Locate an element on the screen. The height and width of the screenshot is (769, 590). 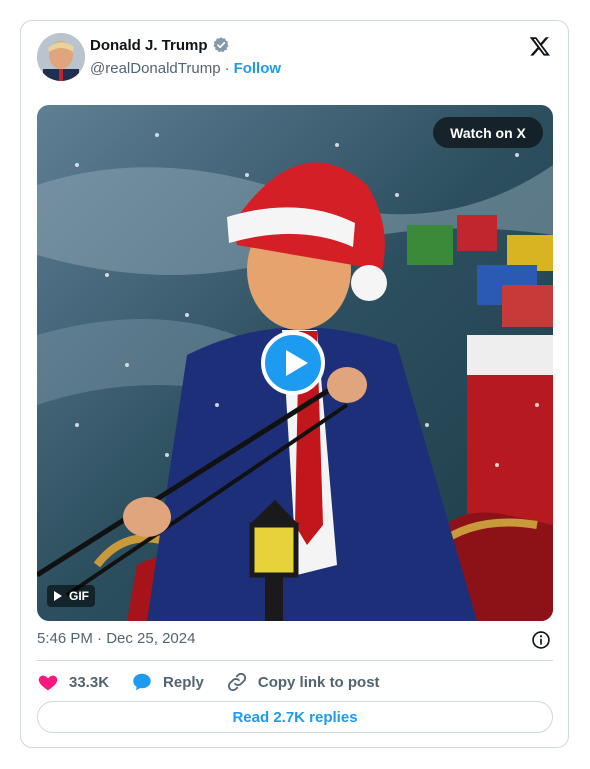
play-icon is located at coordinates (293, 363).